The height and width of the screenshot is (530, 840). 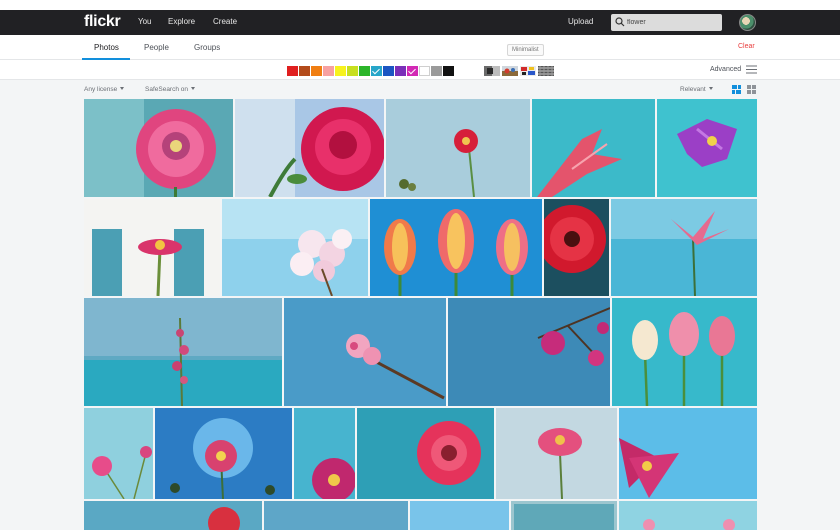 What do you see at coordinates (684, 352) in the screenshot?
I see `photo-tulips-teal` at bounding box center [684, 352].